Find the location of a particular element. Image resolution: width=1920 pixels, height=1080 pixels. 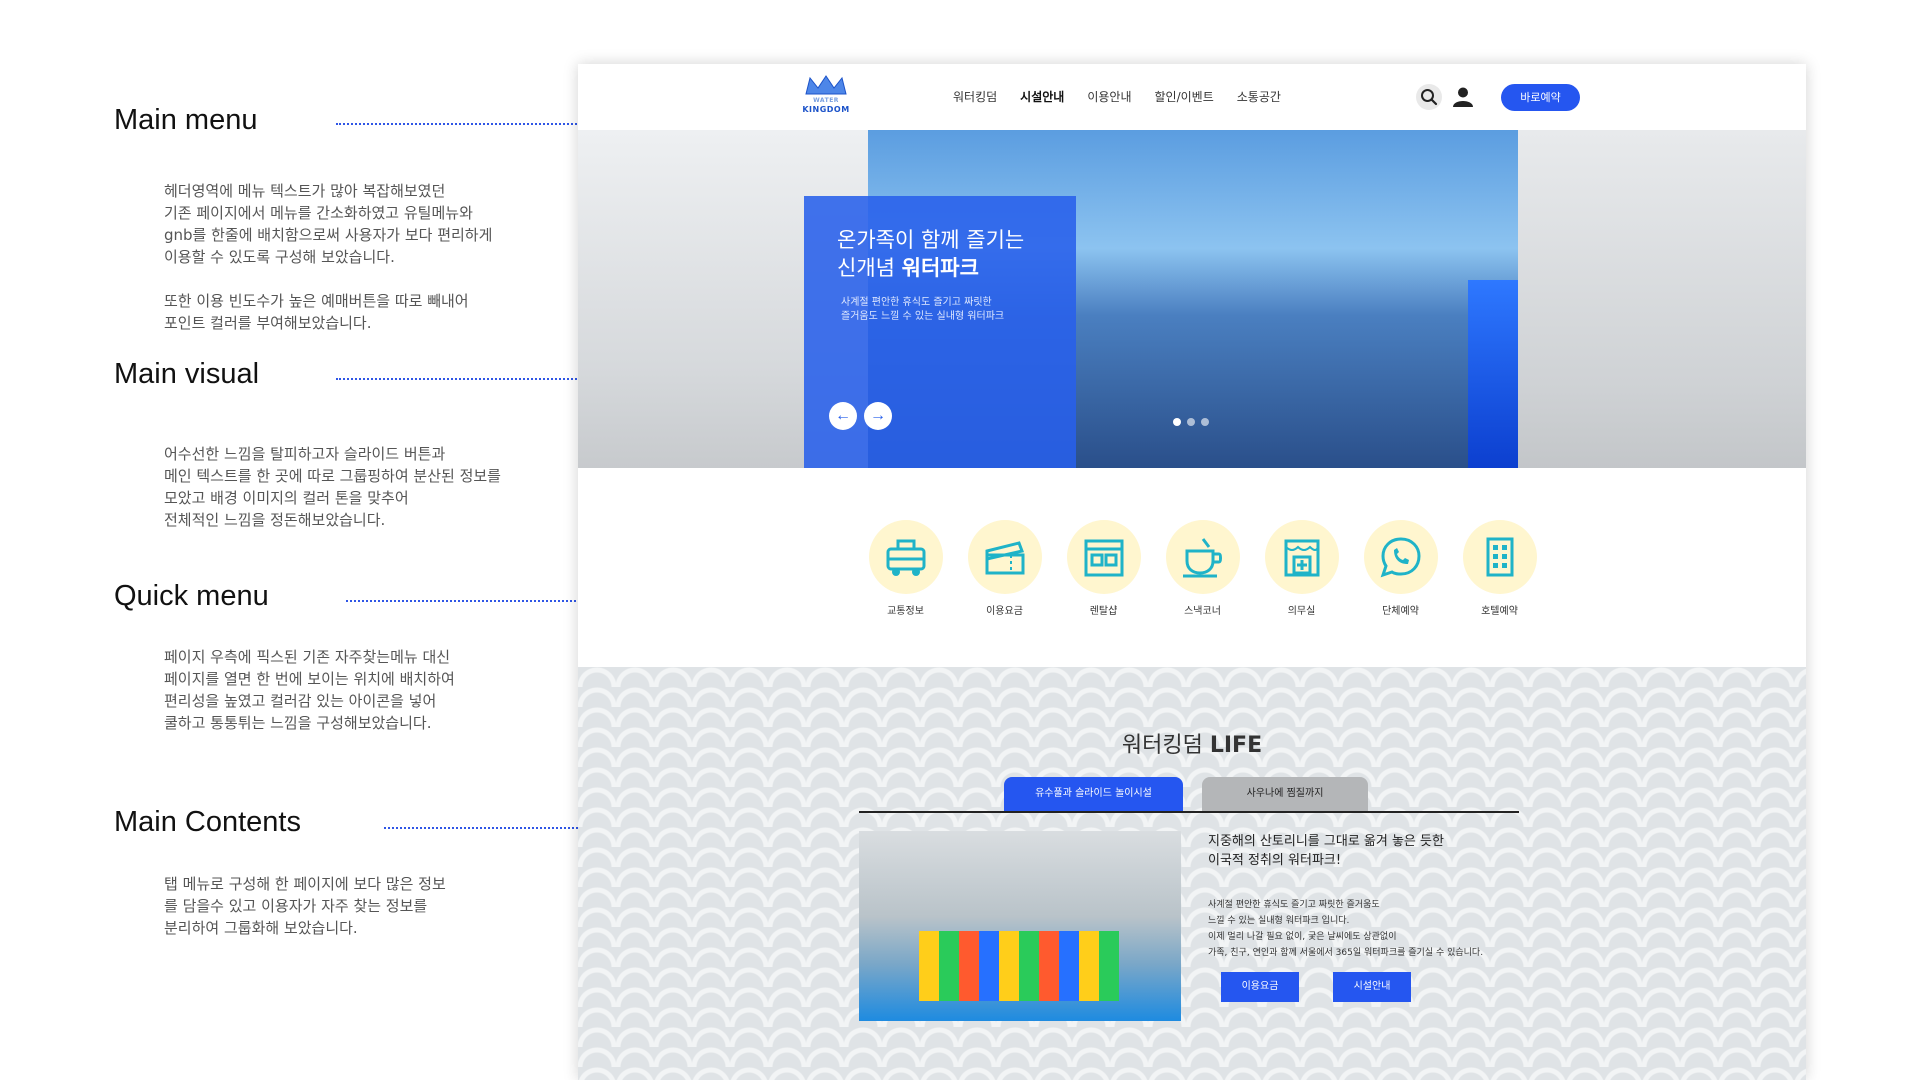

site-logo: WATER KINGDOM is located at coordinates (826, 97).